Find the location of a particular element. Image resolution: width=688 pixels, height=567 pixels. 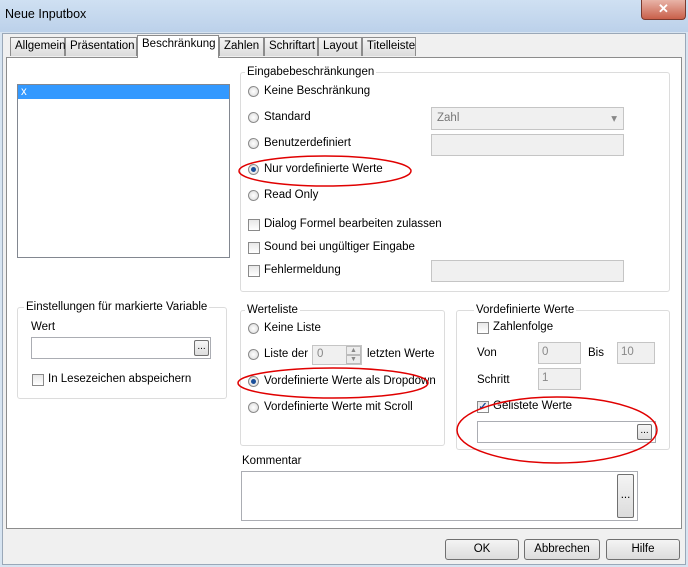

radio-liste-der is located at coordinates (253, 354).